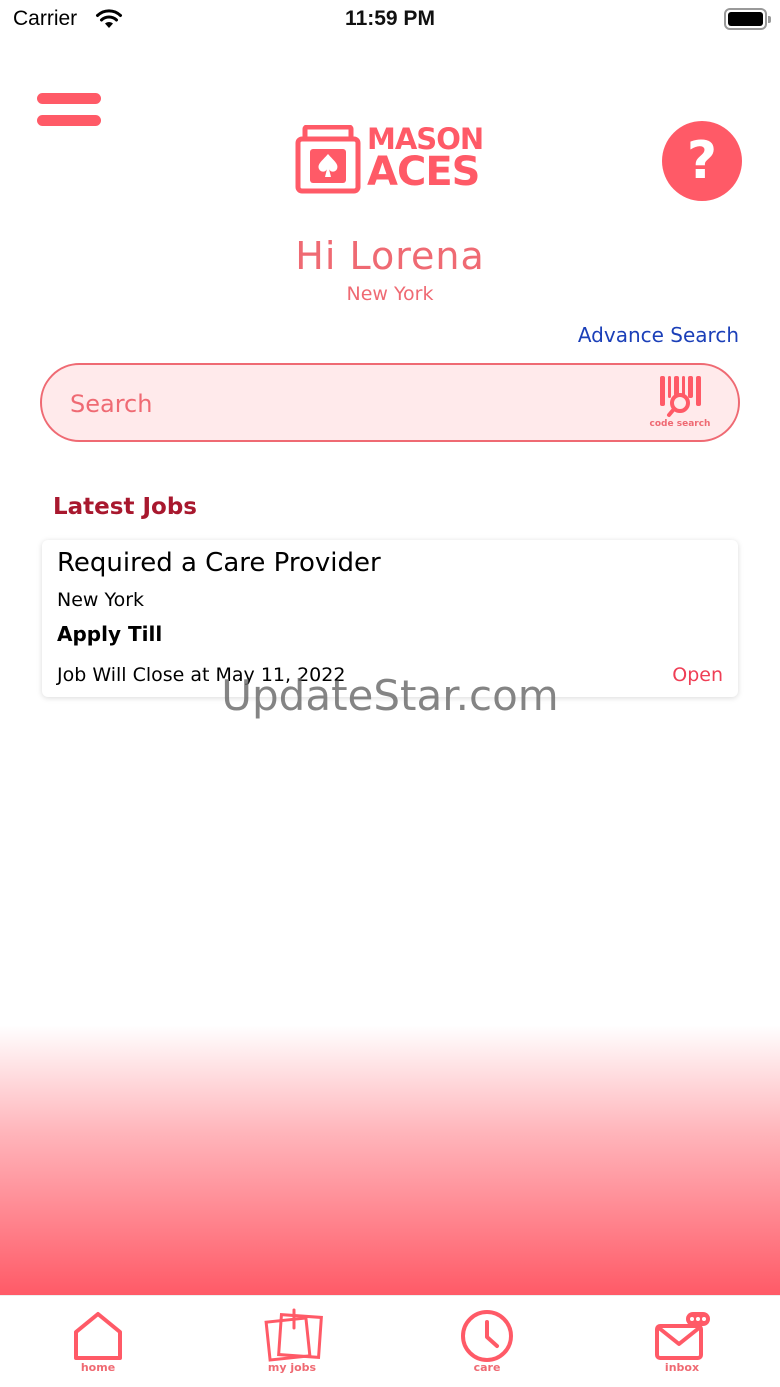  What do you see at coordinates (680, 396) in the screenshot?
I see `code-search-icon` at bounding box center [680, 396].